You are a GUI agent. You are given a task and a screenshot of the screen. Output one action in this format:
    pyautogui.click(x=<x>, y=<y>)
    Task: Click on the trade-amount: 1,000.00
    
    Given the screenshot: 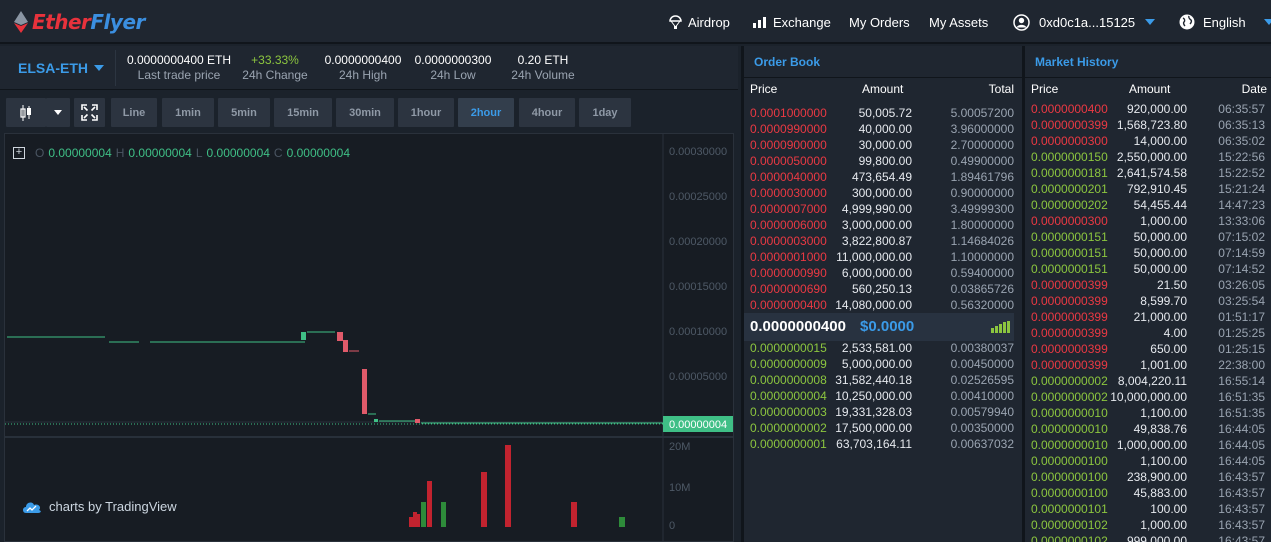 What is the action you would take?
    pyautogui.click(x=1163, y=221)
    